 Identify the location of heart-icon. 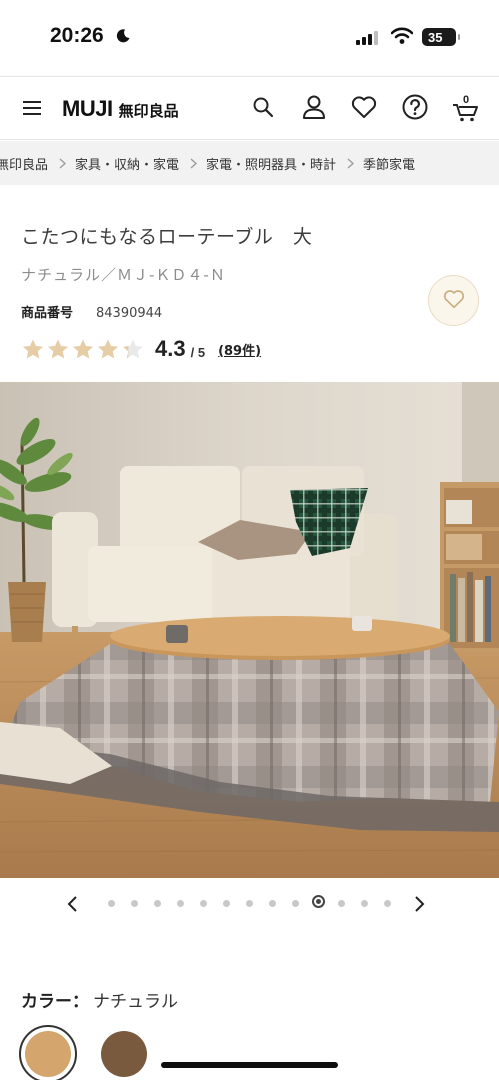
(454, 301).